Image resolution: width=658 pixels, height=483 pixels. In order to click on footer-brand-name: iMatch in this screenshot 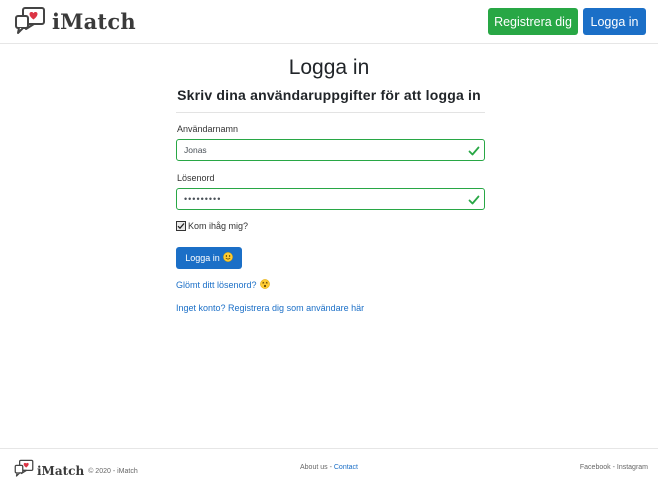, I will do `click(60, 471)`.